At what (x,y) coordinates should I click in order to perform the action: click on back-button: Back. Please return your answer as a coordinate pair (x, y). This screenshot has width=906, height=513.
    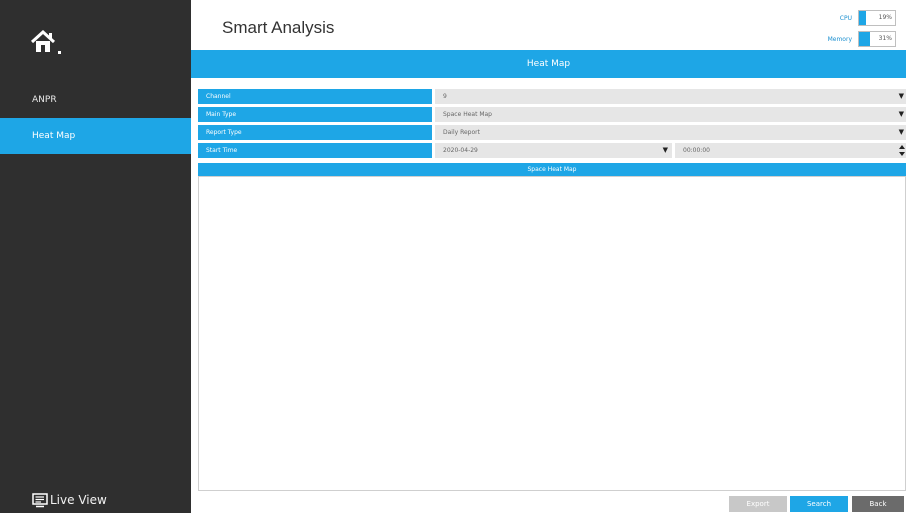
    Looking at the image, I should click on (878, 504).